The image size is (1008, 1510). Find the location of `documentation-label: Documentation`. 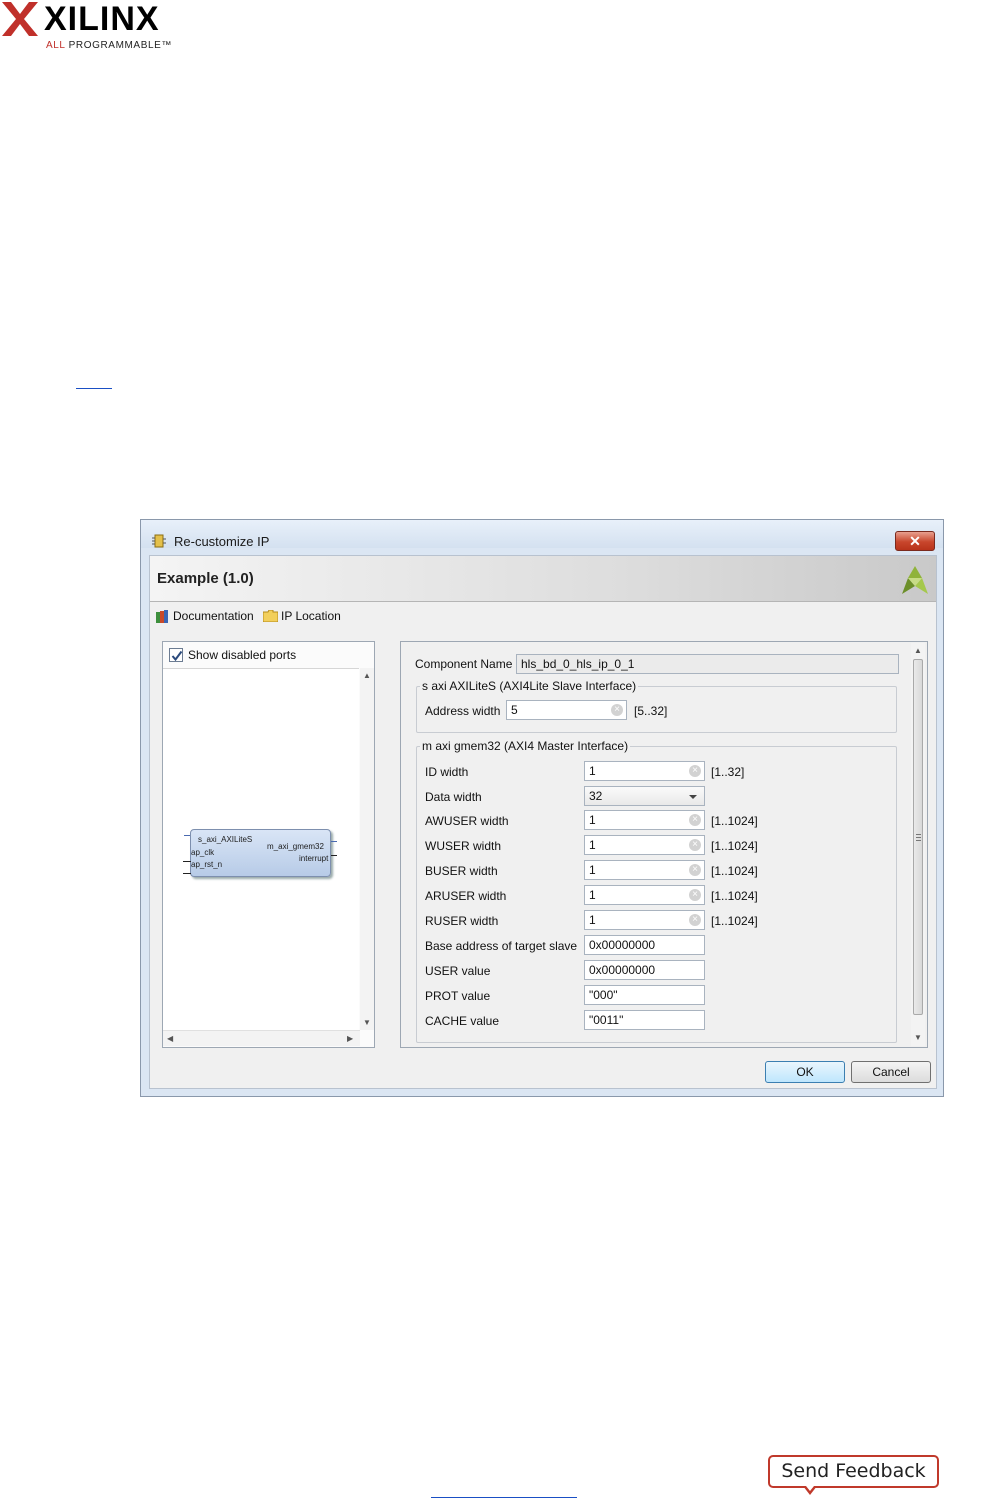

documentation-label: Documentation is located at coordinates (213, 616).